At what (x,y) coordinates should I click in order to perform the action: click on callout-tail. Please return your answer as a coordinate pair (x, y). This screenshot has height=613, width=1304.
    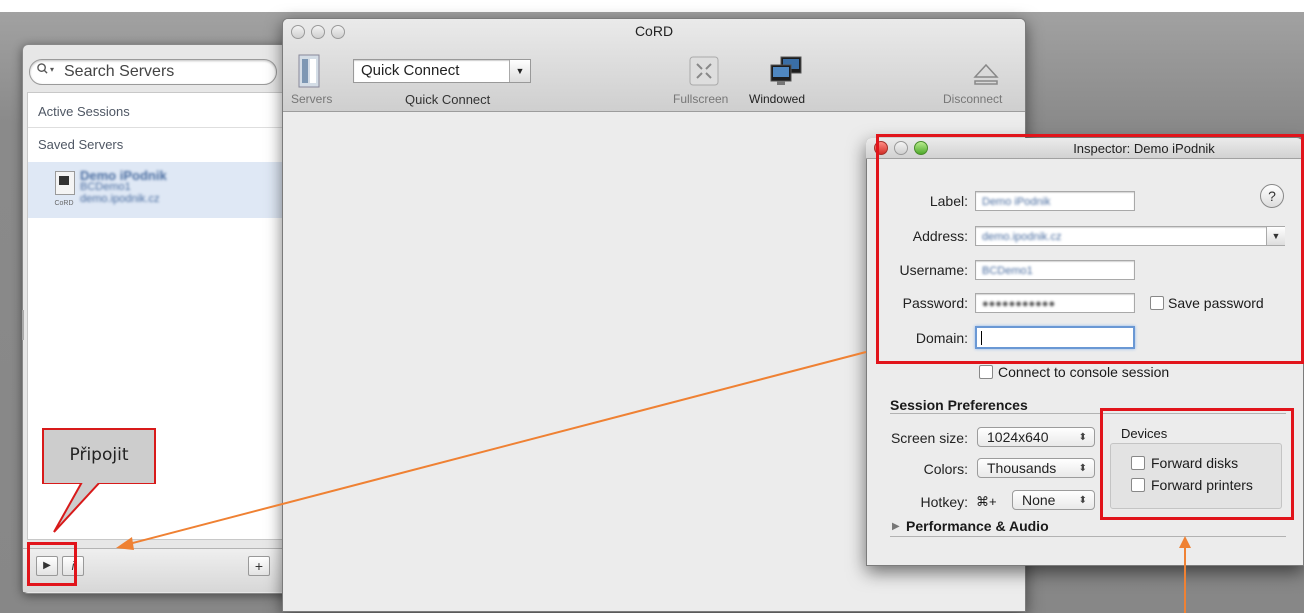
    Looking at the image, I should click on (78, 507).